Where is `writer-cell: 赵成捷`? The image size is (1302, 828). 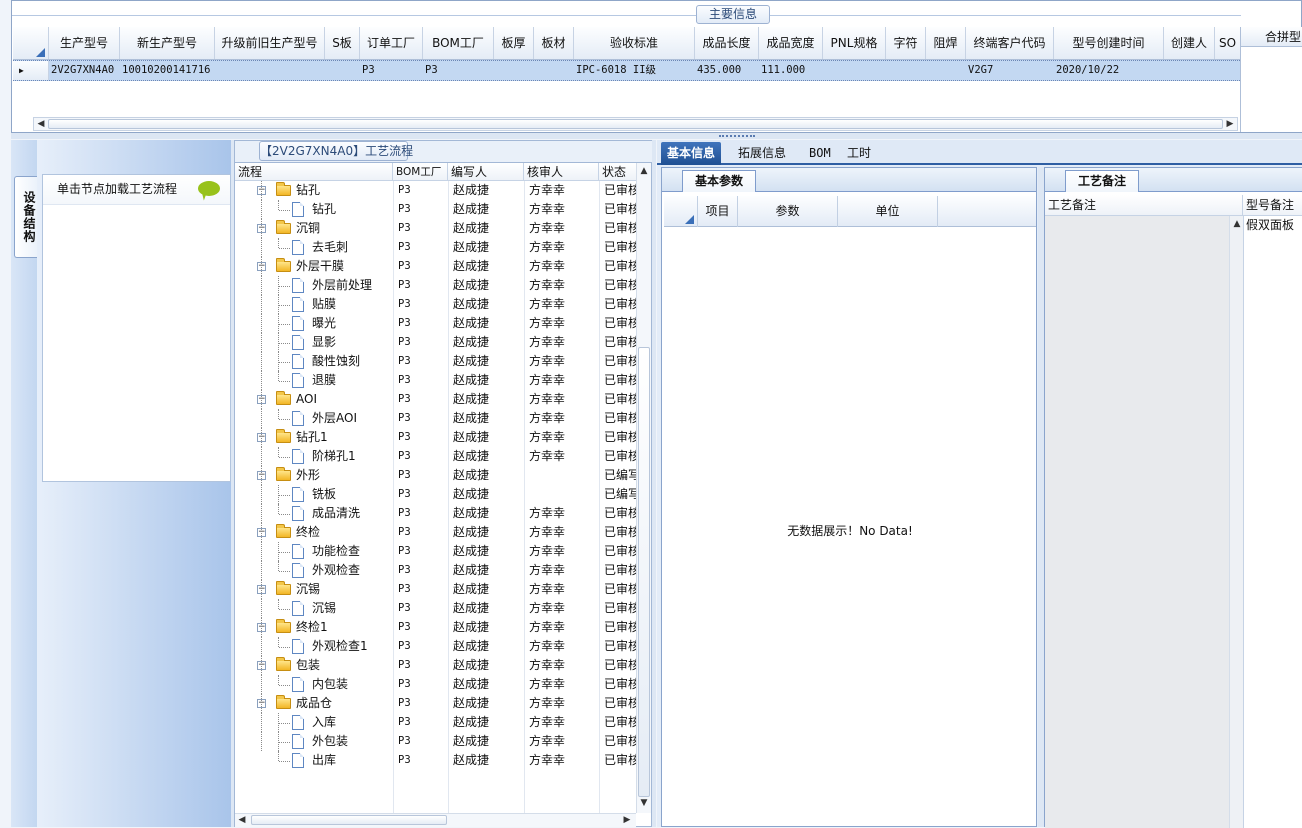
writer-cell: 赵成捷 is located at coordinates (471, 247).